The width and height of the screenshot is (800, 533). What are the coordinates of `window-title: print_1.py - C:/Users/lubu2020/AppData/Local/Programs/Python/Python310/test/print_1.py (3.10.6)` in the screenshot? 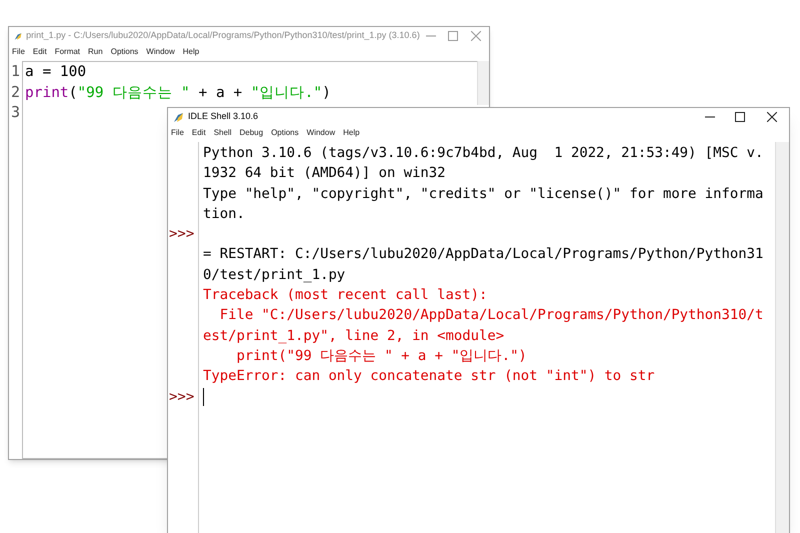 It's located at (223, 35).